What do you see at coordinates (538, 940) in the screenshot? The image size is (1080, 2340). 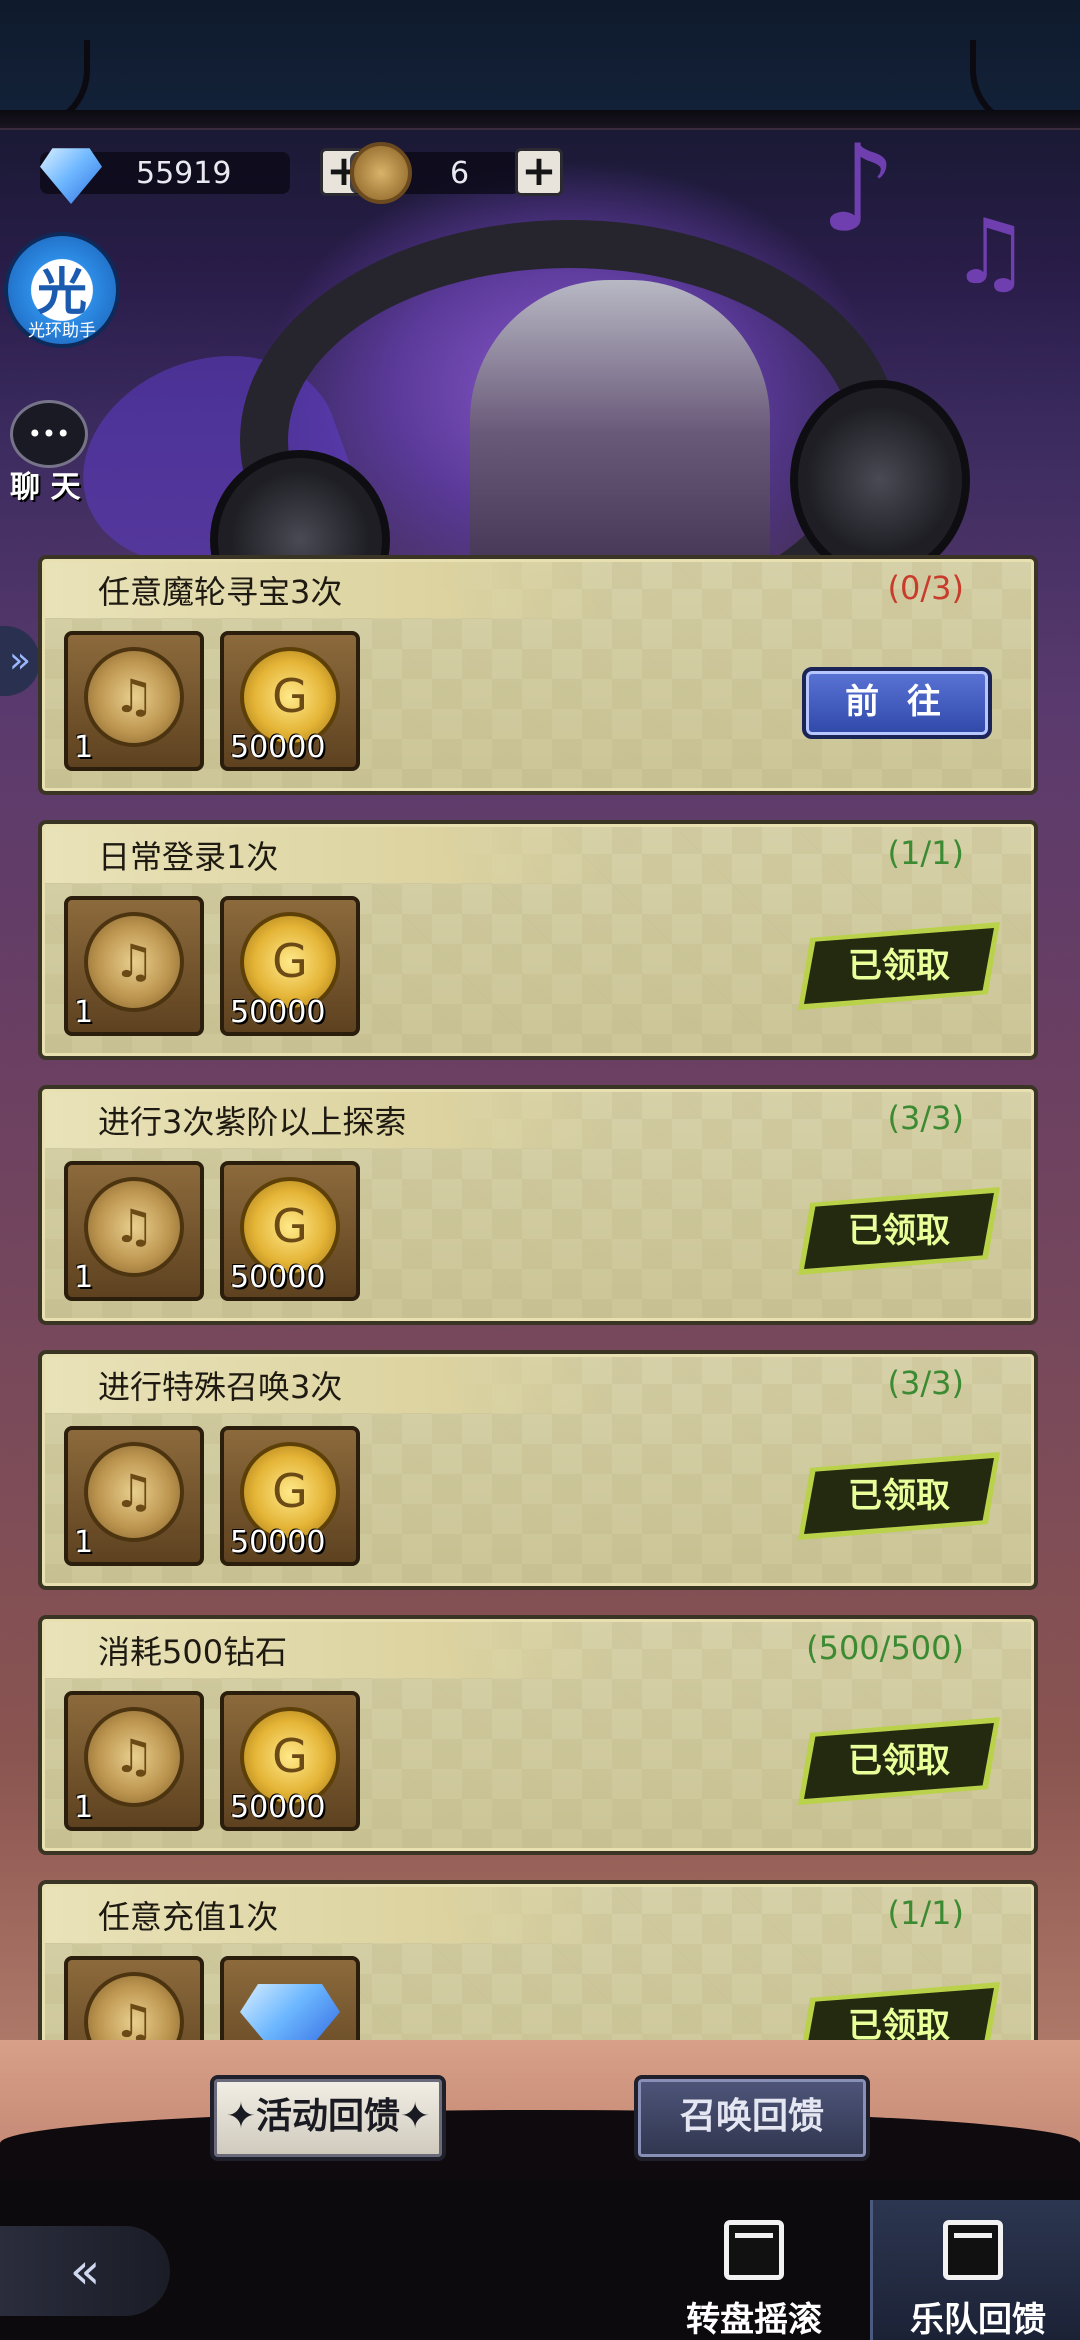 I see `task-card: 日常登录1次 (1/1) ♫ 1 G 50000 已领取` at bounding box center [538, 940].